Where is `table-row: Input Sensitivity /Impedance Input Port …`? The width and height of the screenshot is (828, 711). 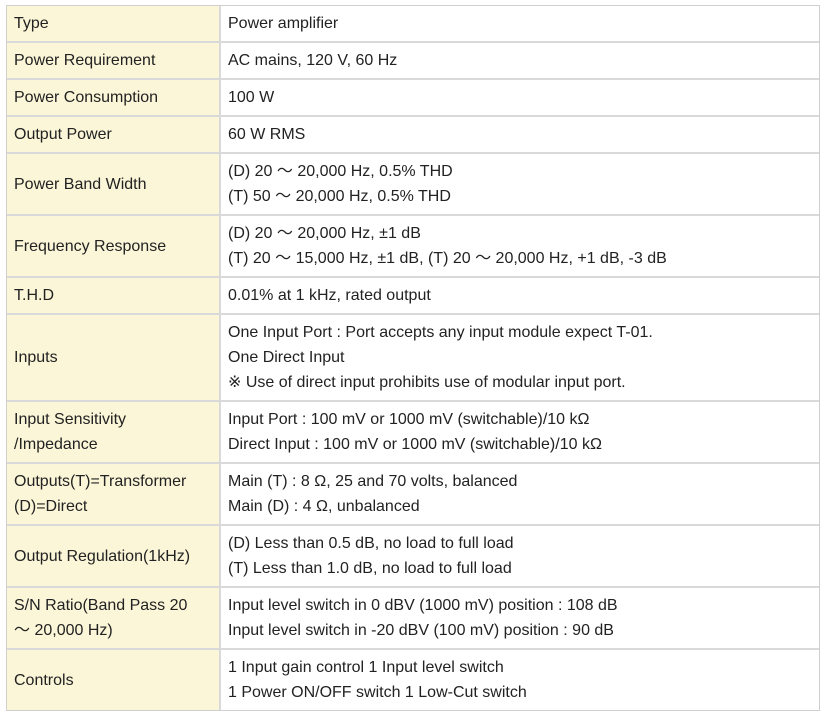
table-row: Input Sensitivity /Impedance Input Port … is located at coordinates (413, 433).